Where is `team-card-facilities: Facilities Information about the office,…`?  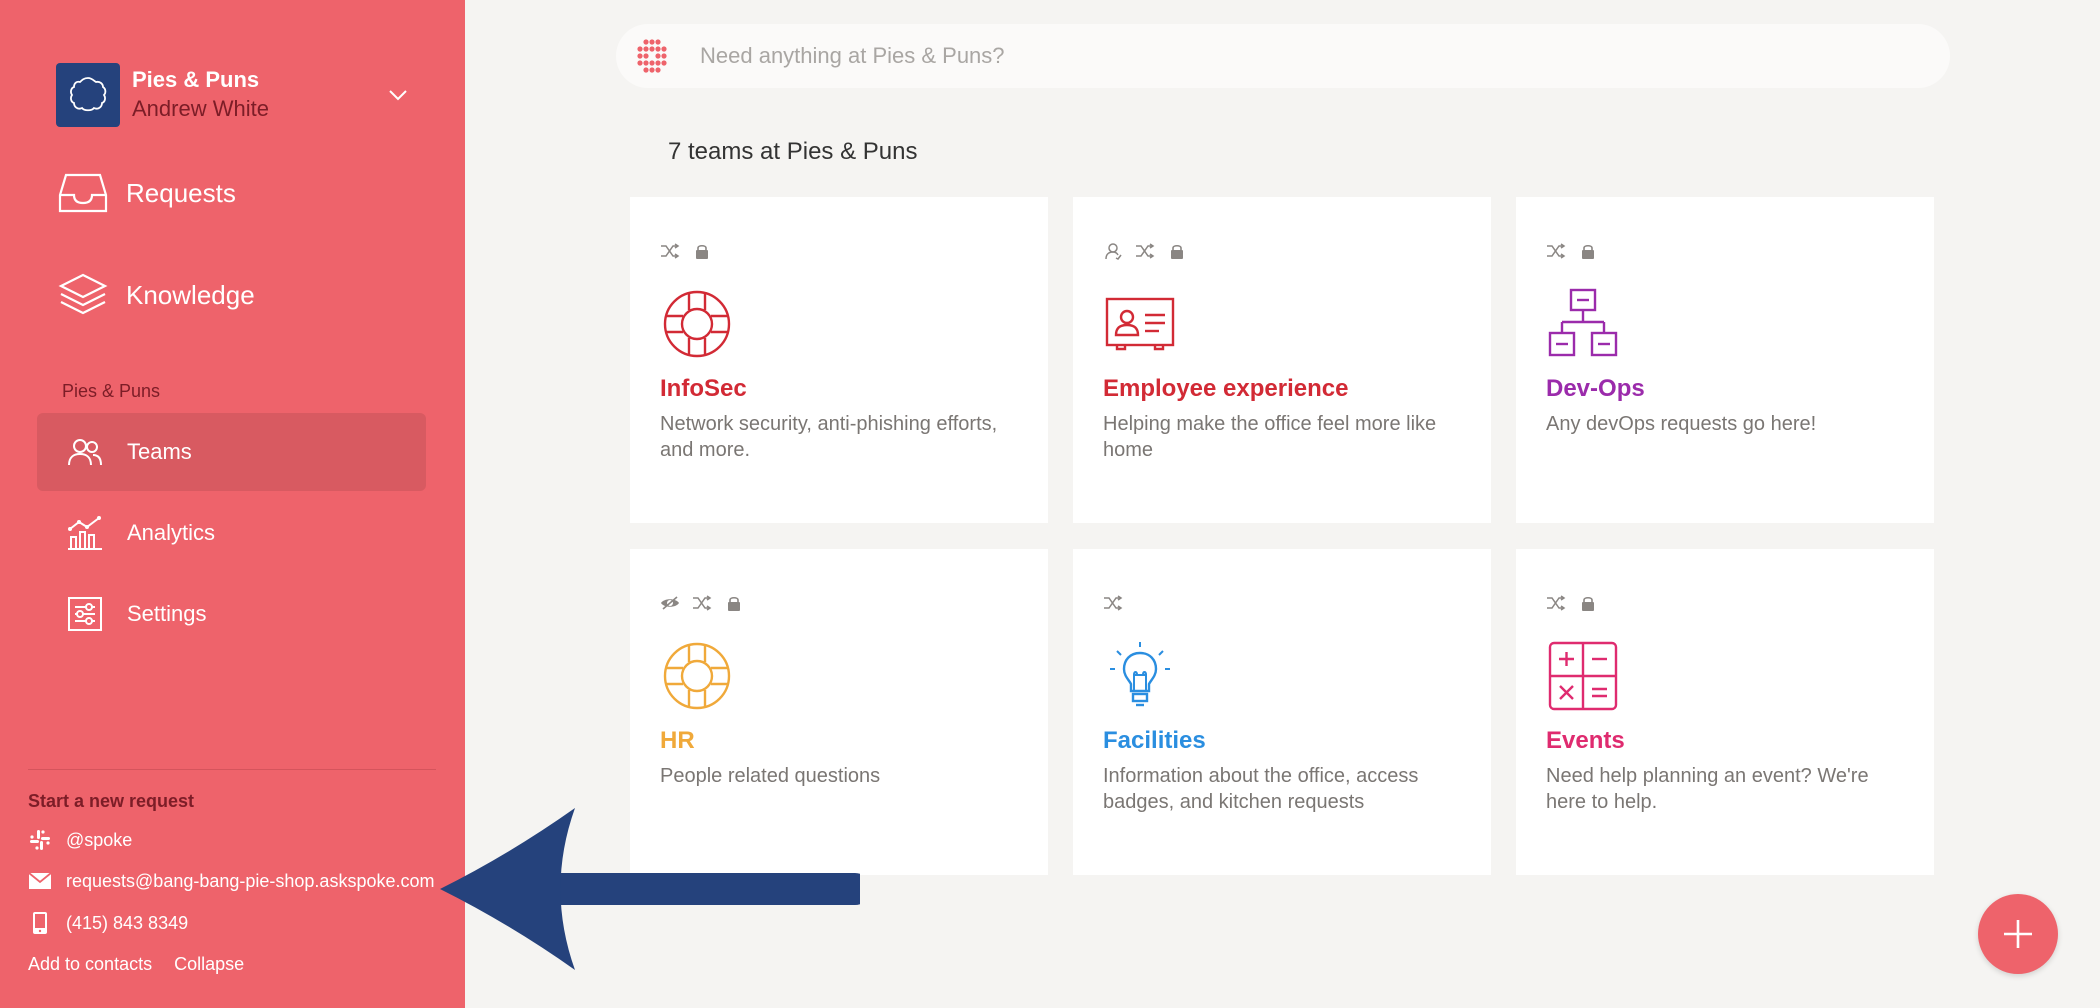
team-card-facilities: Facilities Information about the office,… is located at coordinates (1282, 712).